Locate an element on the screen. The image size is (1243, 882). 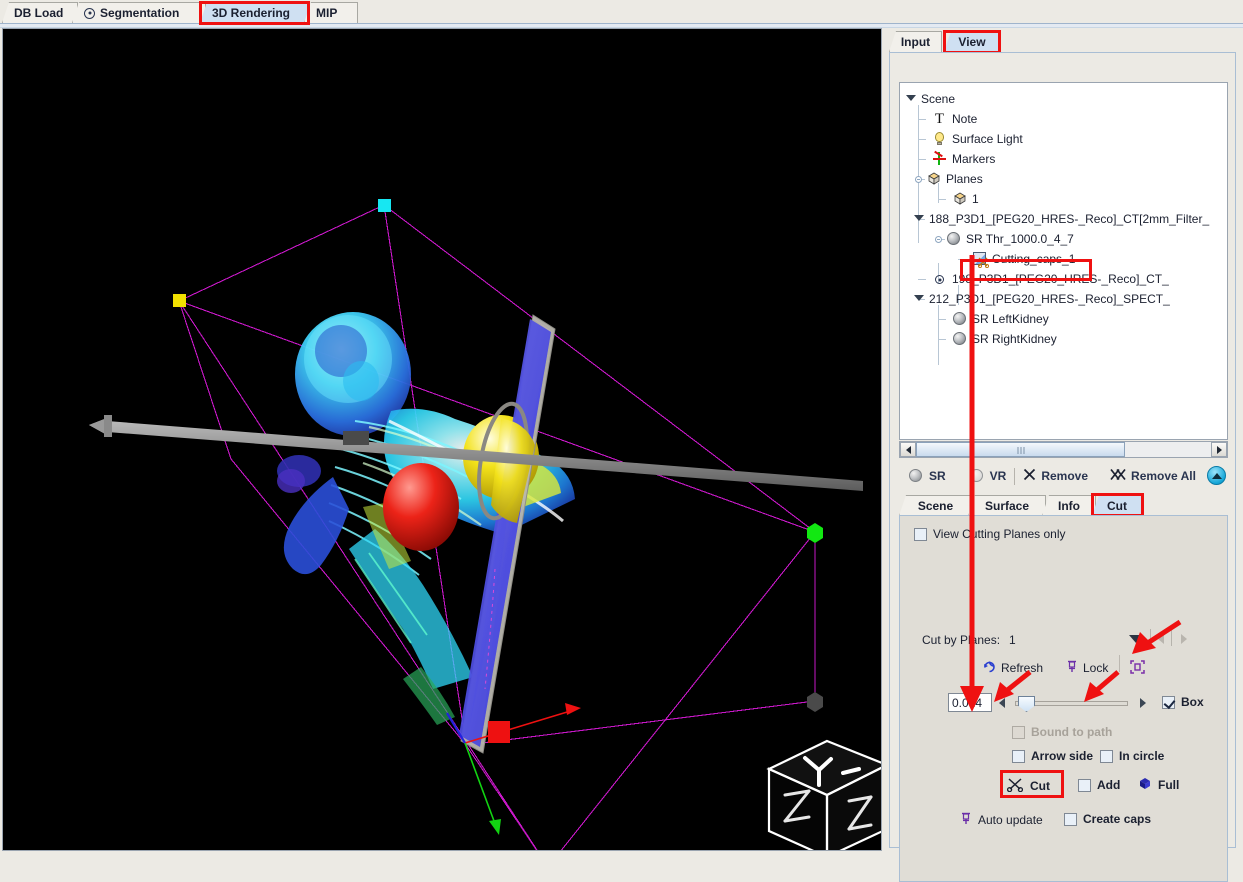
rod-handle is located at coordinates (356, 438).